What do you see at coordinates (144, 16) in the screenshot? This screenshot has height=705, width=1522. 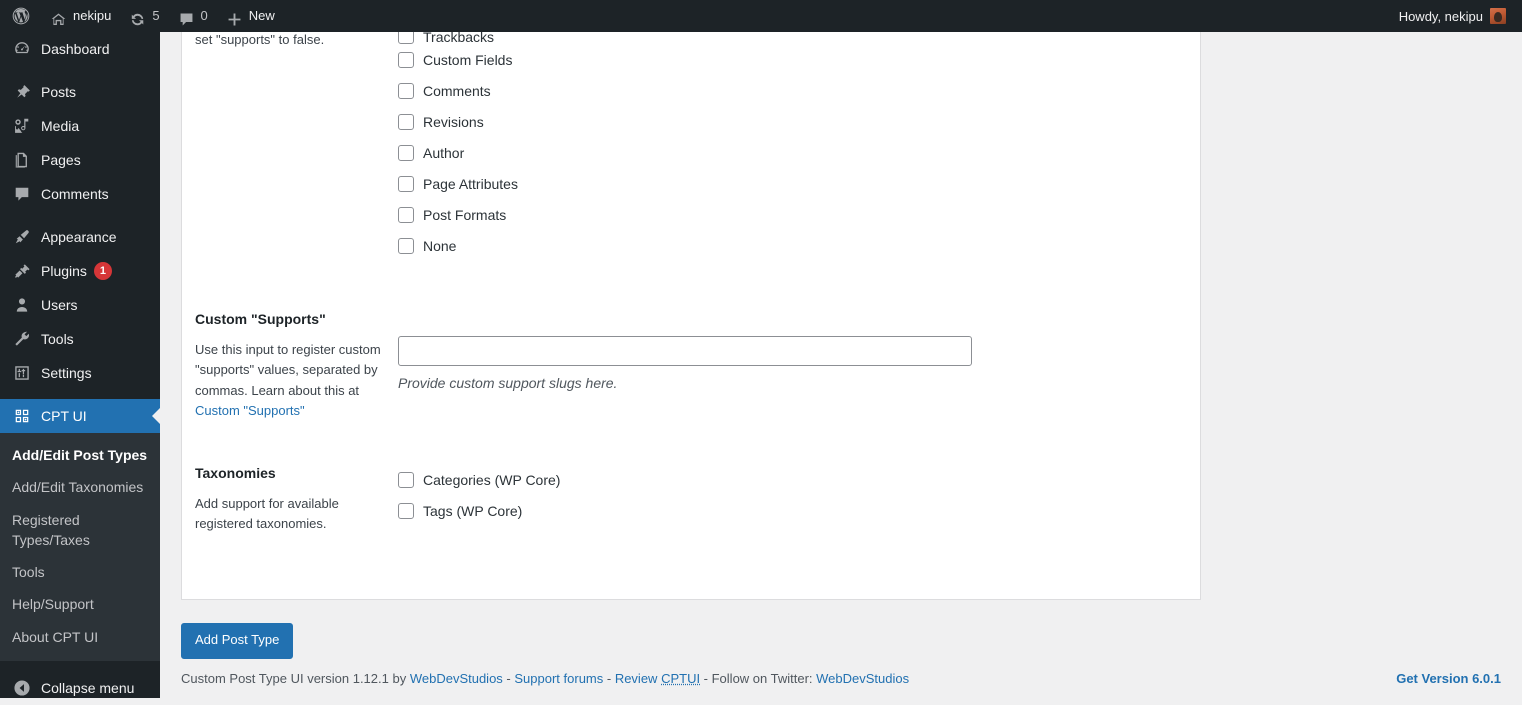 I see `updates-button: 5` at bounding box center [144, 16].